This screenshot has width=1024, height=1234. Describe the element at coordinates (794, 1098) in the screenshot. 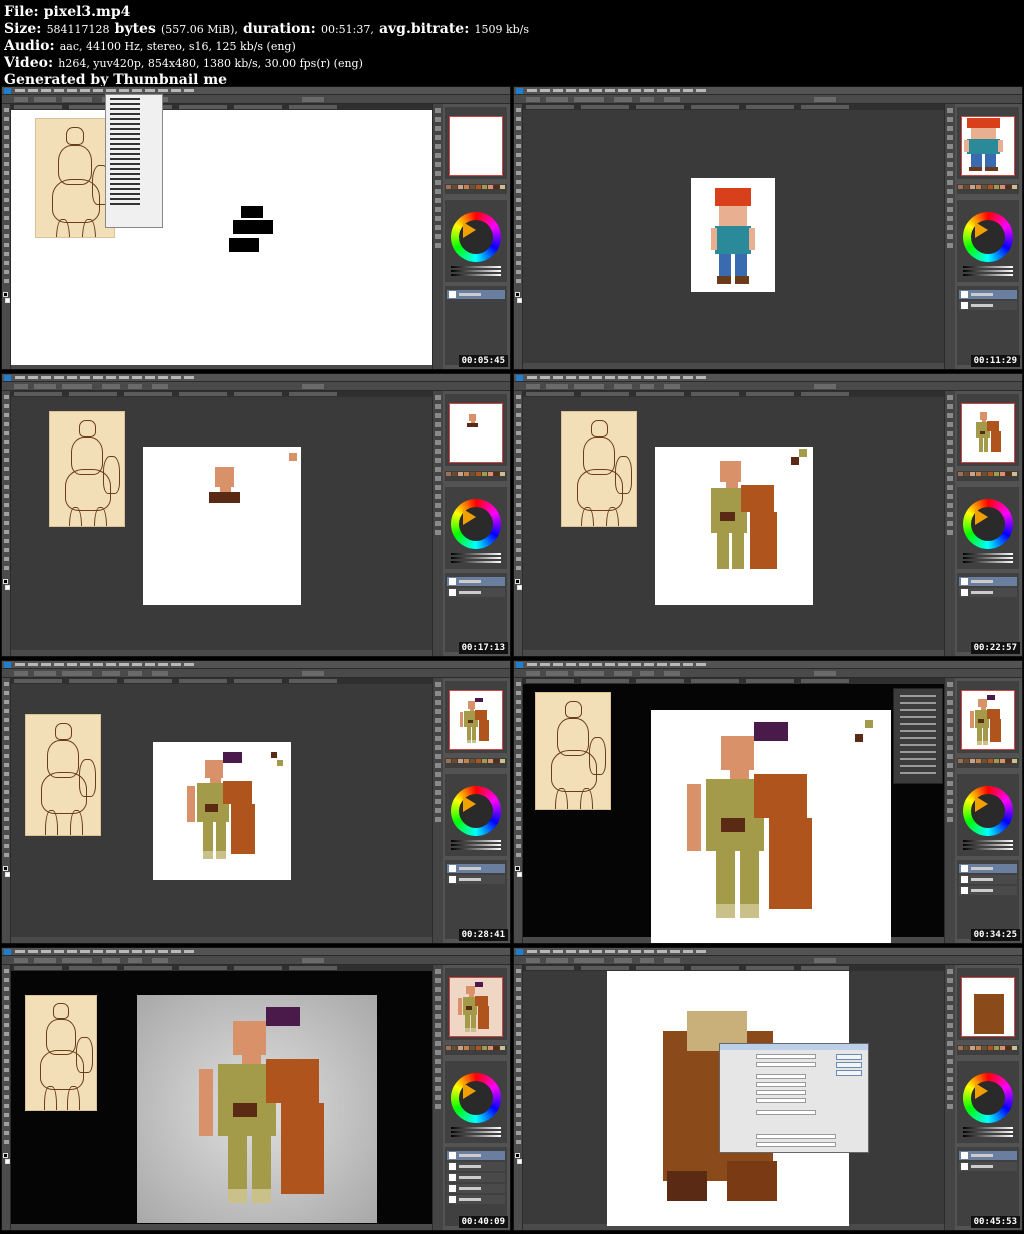

I see `new-document-dialog` at that location.